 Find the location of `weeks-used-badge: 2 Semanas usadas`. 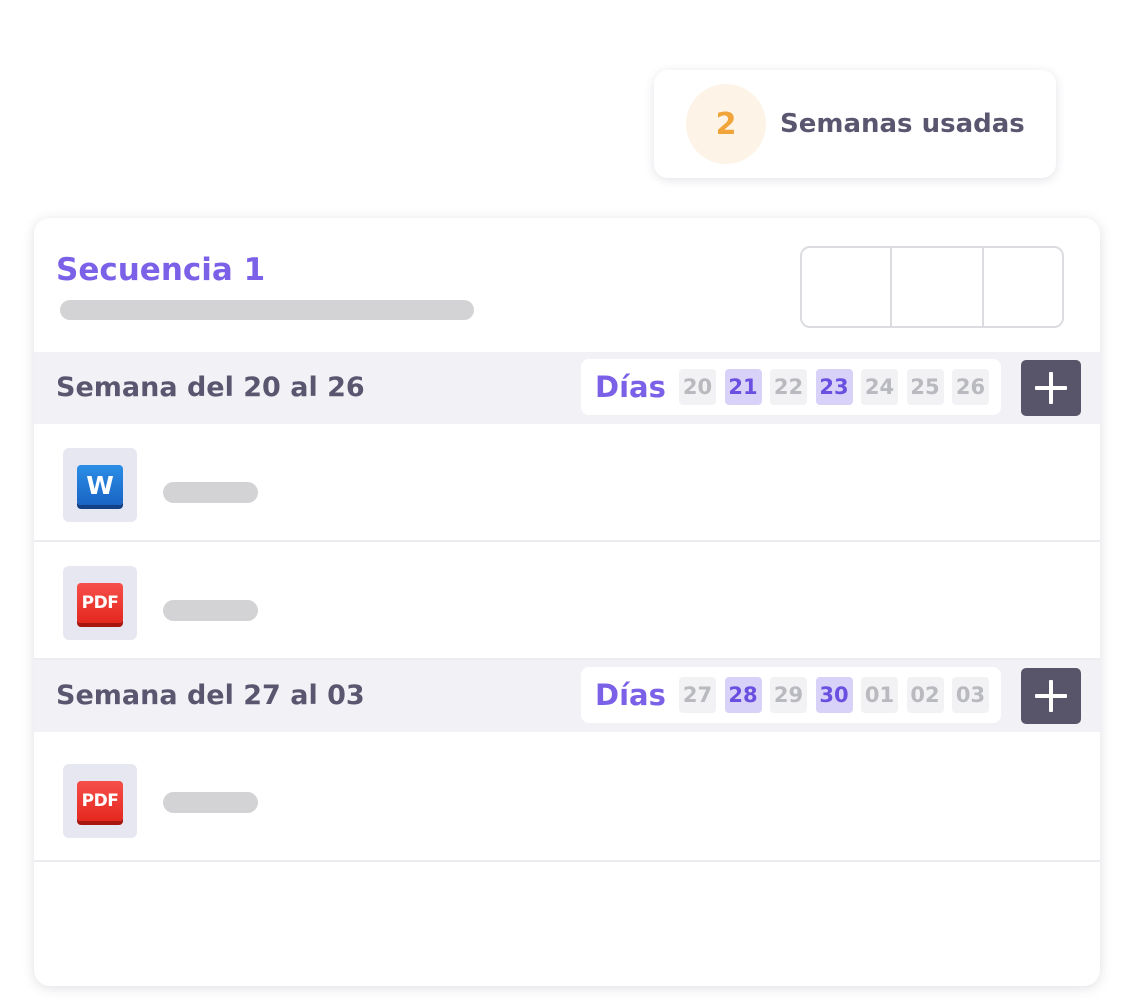

weeks-used-badge: 2 Semanas usadas is located at coordinates (855, 124).